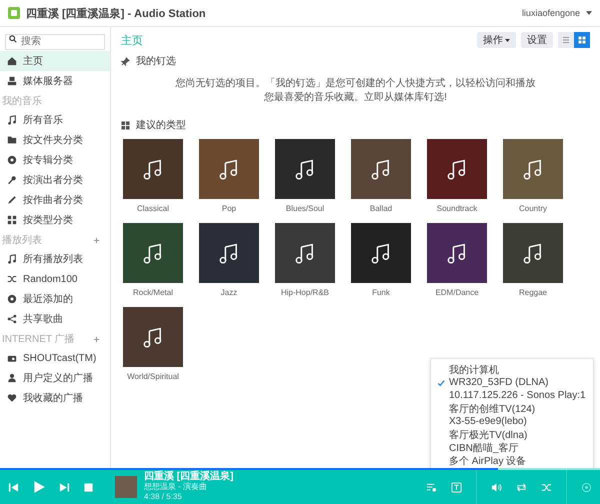 Image resolution: width=600 pixels, height=504 pixels. Describe the element at coordinates (12, 140) in the screenshot. I see `folder-icon` at that location.